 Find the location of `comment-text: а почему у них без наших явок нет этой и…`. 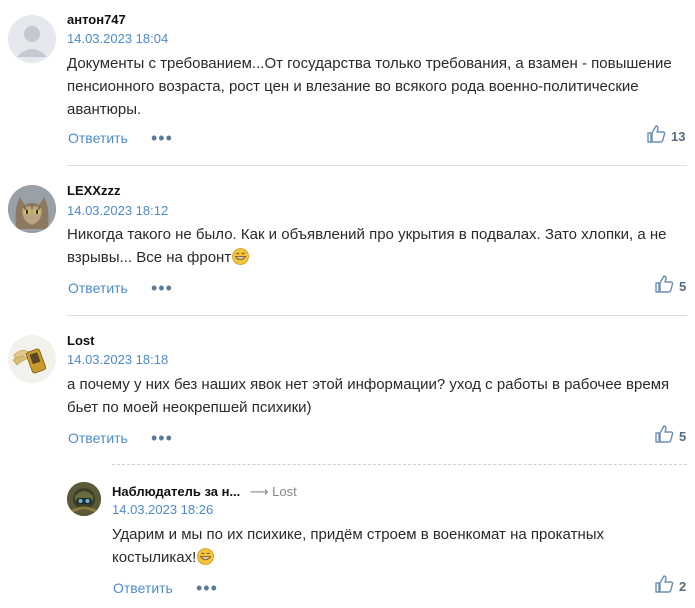

comment-text: а почему у них без наших явок нет этой и… is located at coordinates (368, 396).